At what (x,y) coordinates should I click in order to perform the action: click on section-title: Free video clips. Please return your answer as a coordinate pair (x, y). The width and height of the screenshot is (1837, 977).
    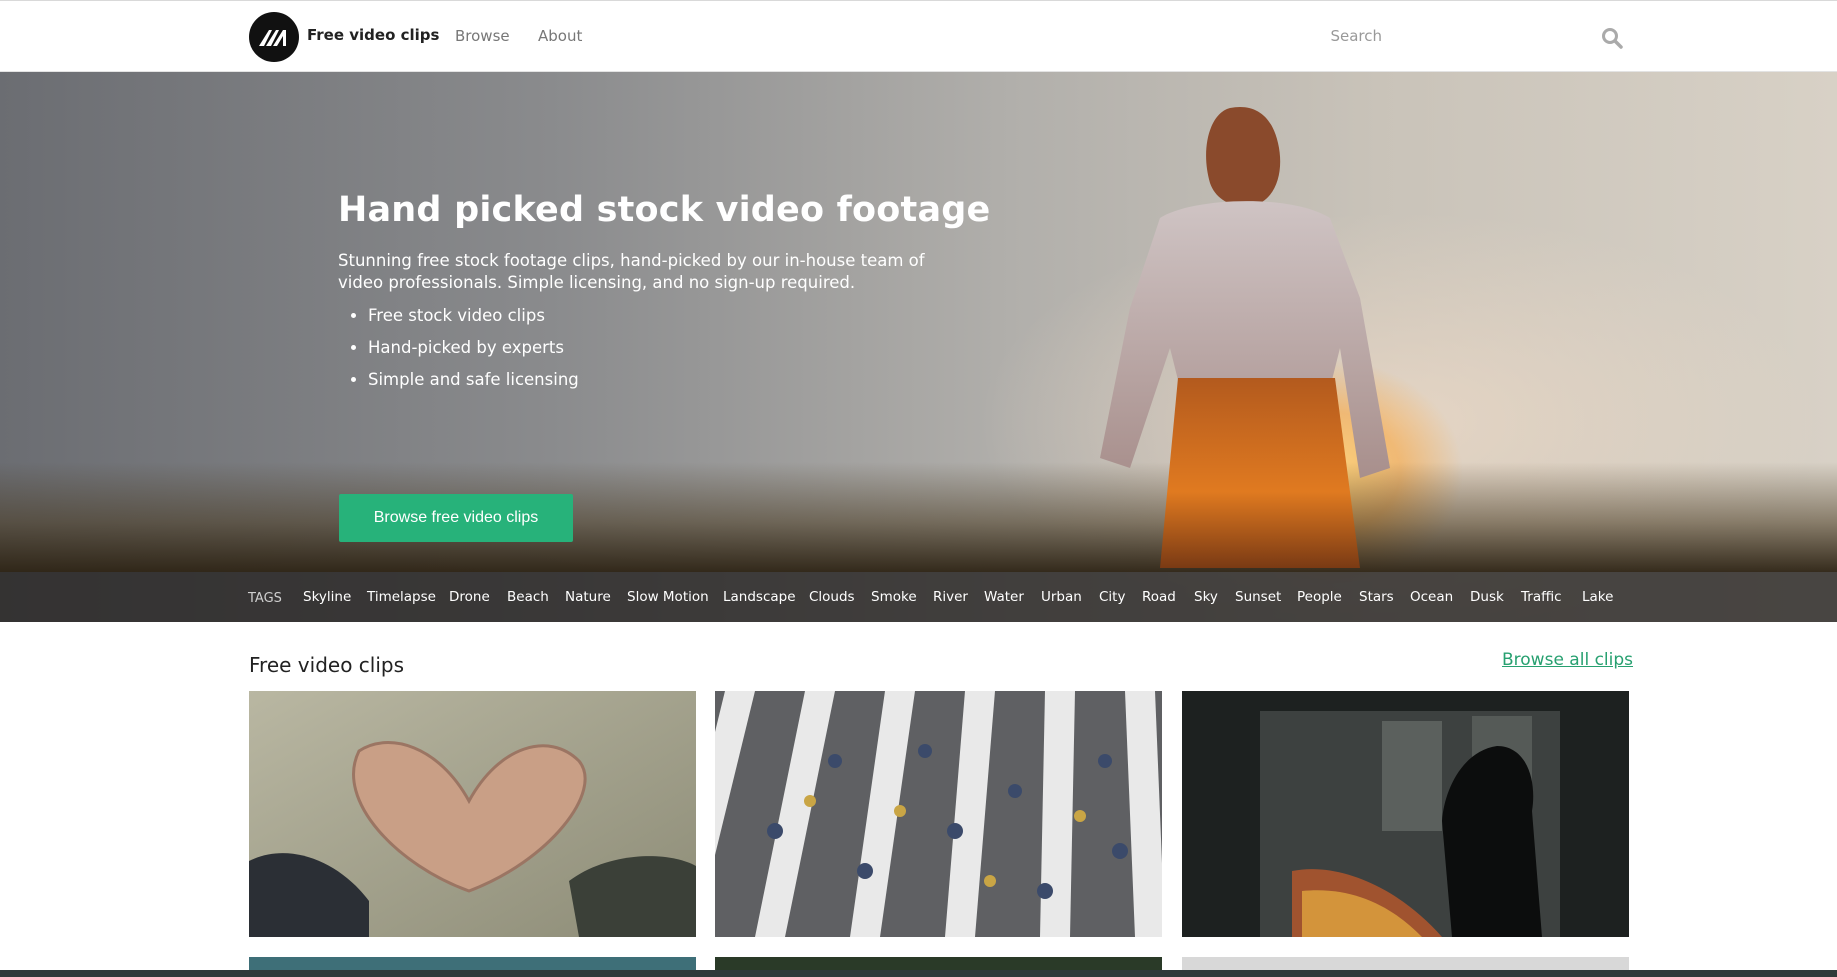
    Looking at the image, I should click on (327, 665).